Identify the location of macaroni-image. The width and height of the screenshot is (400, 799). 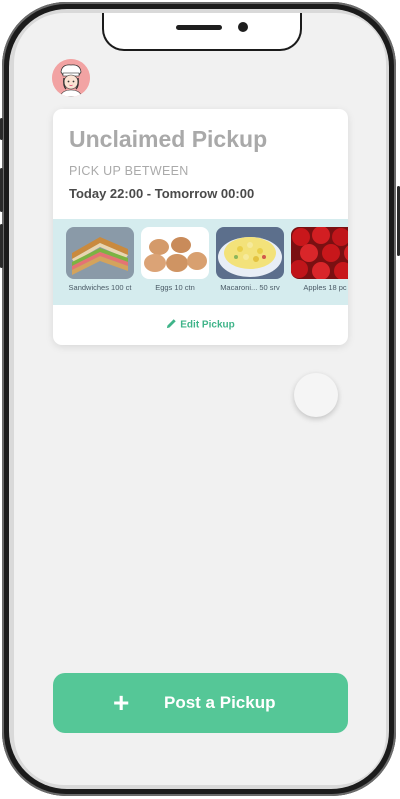
(250, 253).